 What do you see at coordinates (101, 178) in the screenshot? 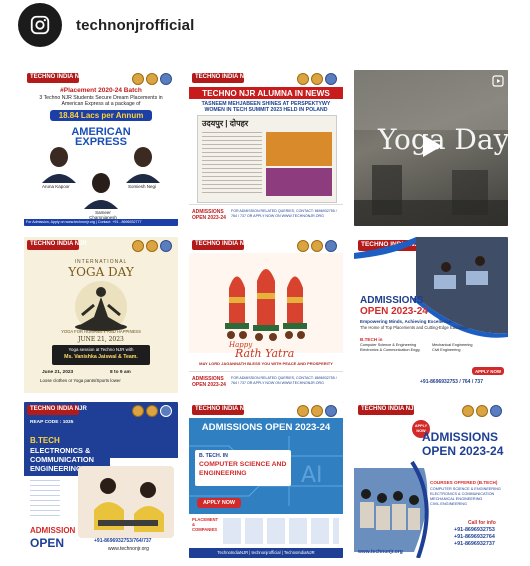
I see `student-photos` at bounding box center [101, 178].